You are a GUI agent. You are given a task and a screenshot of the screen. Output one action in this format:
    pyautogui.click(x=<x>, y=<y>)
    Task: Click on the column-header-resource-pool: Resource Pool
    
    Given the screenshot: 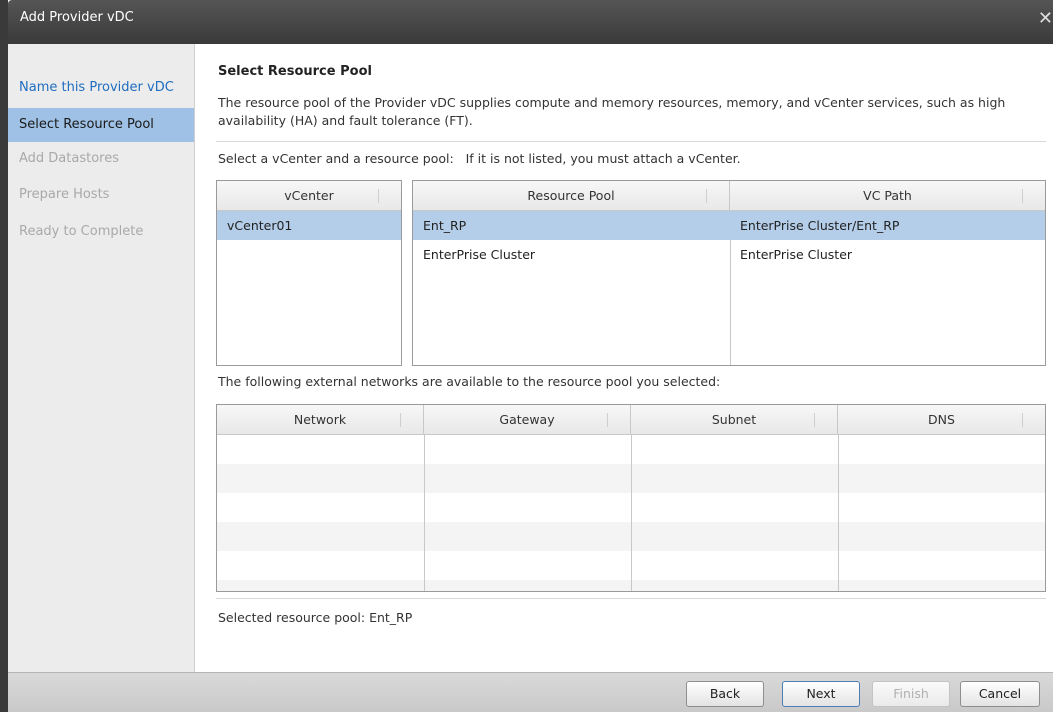 What is the action you would take?
    pyautogui.click(x=571, y=196)
    